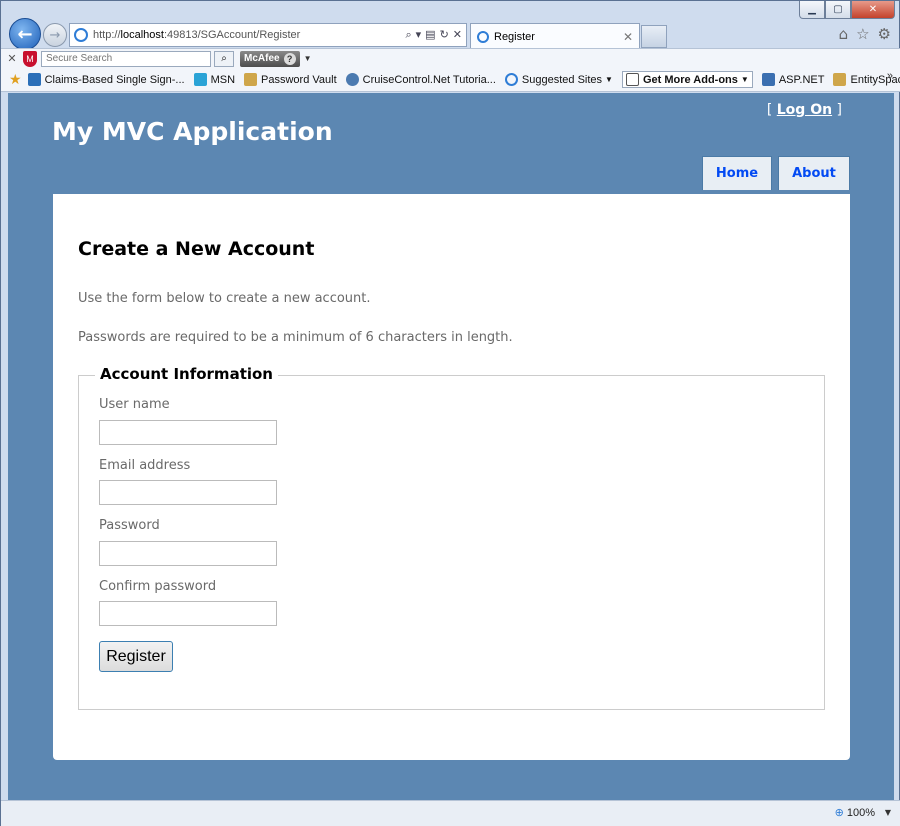 The width and height of the screenshot is (900, 826). Describe the element at coordinates (862, 34) in the screenshot. I see `favorites-star-icon: ☆` at that location.